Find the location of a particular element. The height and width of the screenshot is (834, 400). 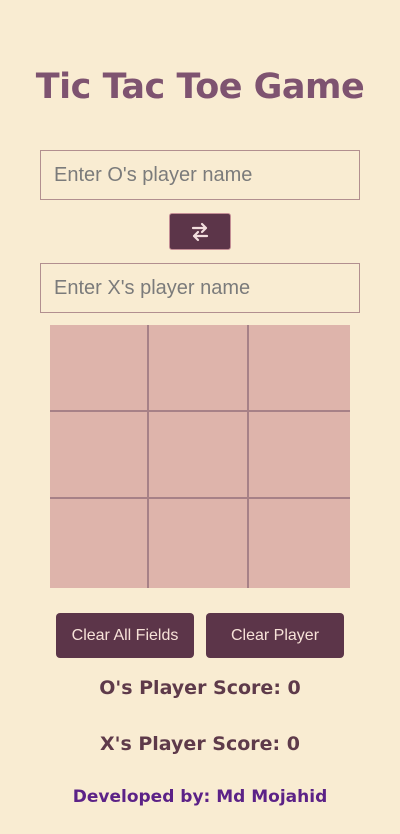

swap-arrows-icon is located at coordinates (200, 231).